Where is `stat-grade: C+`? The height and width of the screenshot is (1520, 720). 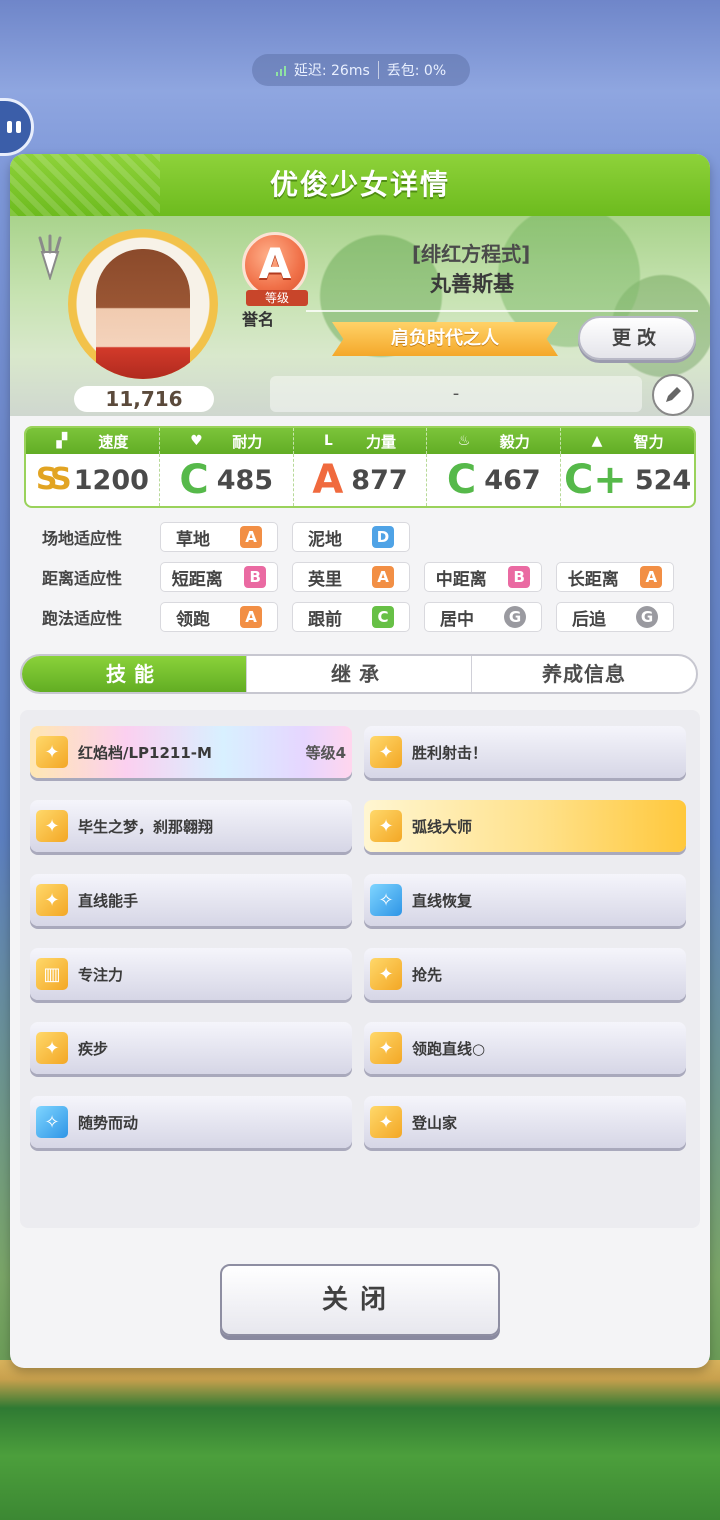 stat-grade: C+ is located at coordinates (595, 480).